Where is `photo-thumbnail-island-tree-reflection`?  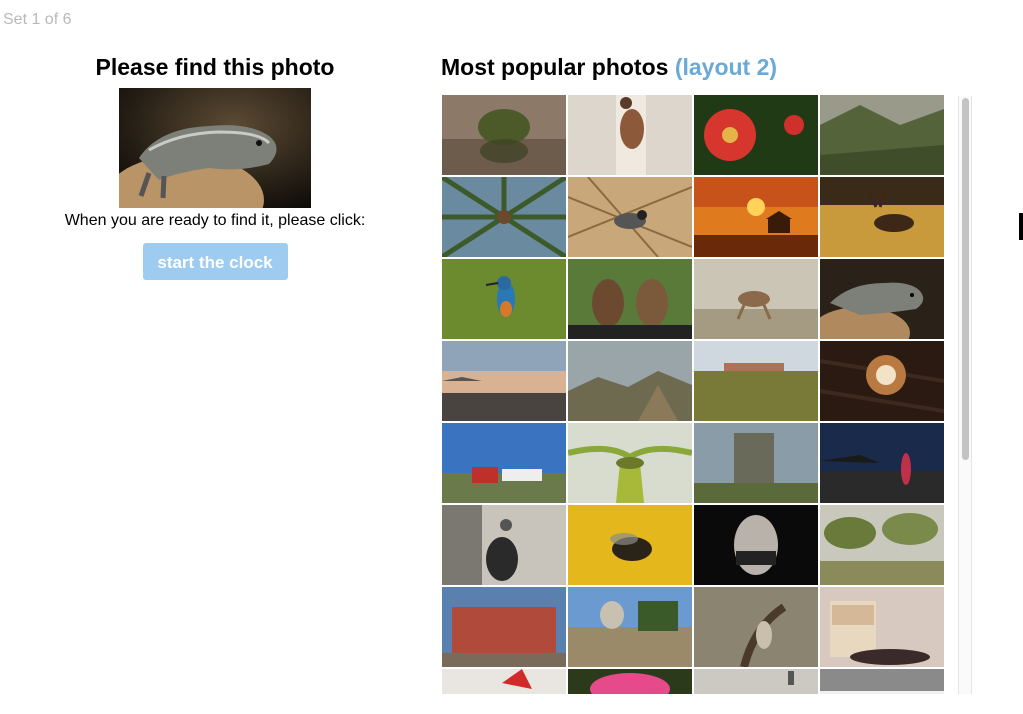
photo-thumbnail-island-tree-reflection is located at coordinates (504, 135).